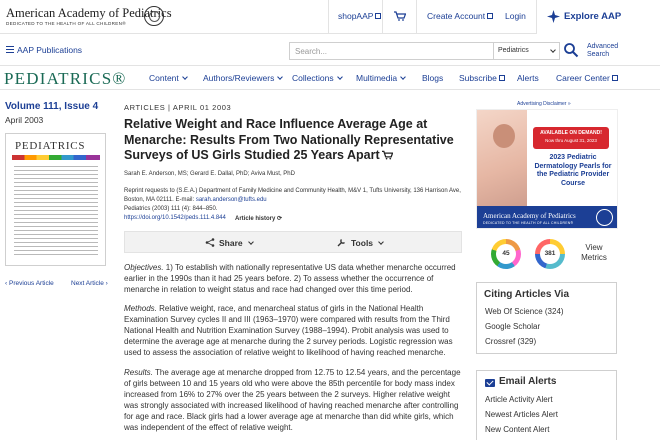 The image size is (660, 440). I want to click on nav-content: Content, so click(168, 78).